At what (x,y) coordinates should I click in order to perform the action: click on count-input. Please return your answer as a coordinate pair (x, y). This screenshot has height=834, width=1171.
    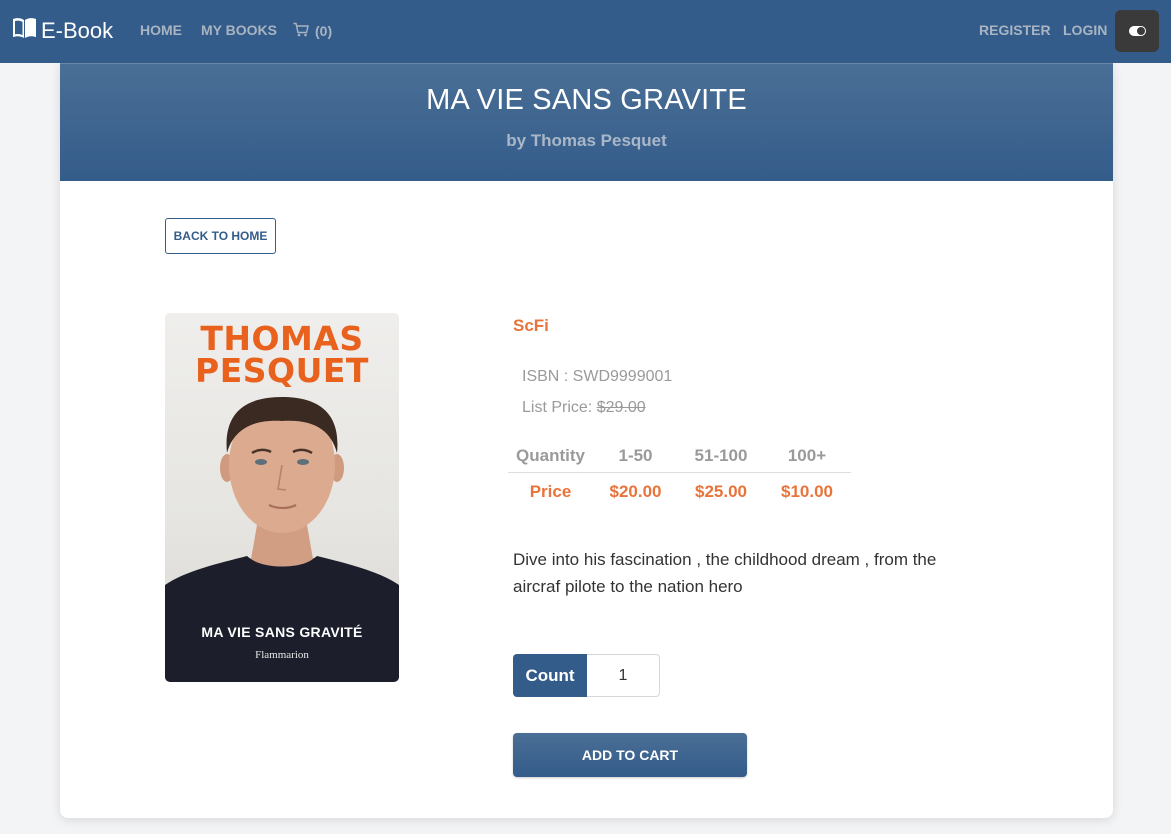
    Looking at the image, I should click on (623, 675).